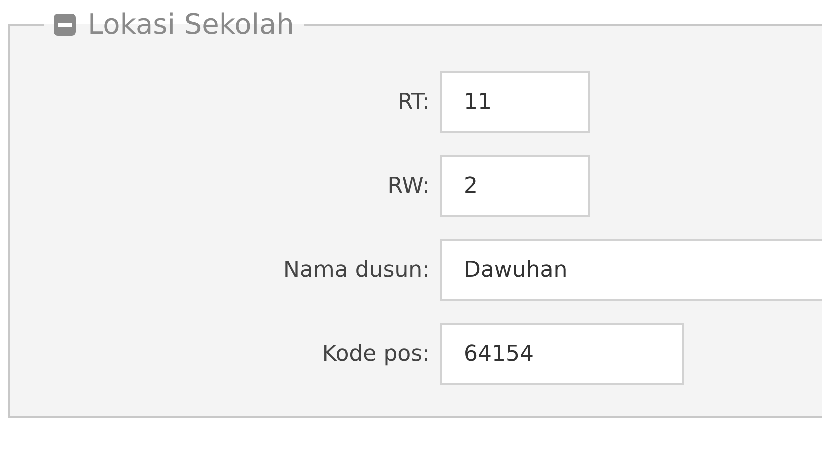 The height and width of the screenshot is (454, 822). What do you see at coordinates (356, 270) in the screenshot?
I see `field-label: Nama dusun:` at bounding box center [356, 270].